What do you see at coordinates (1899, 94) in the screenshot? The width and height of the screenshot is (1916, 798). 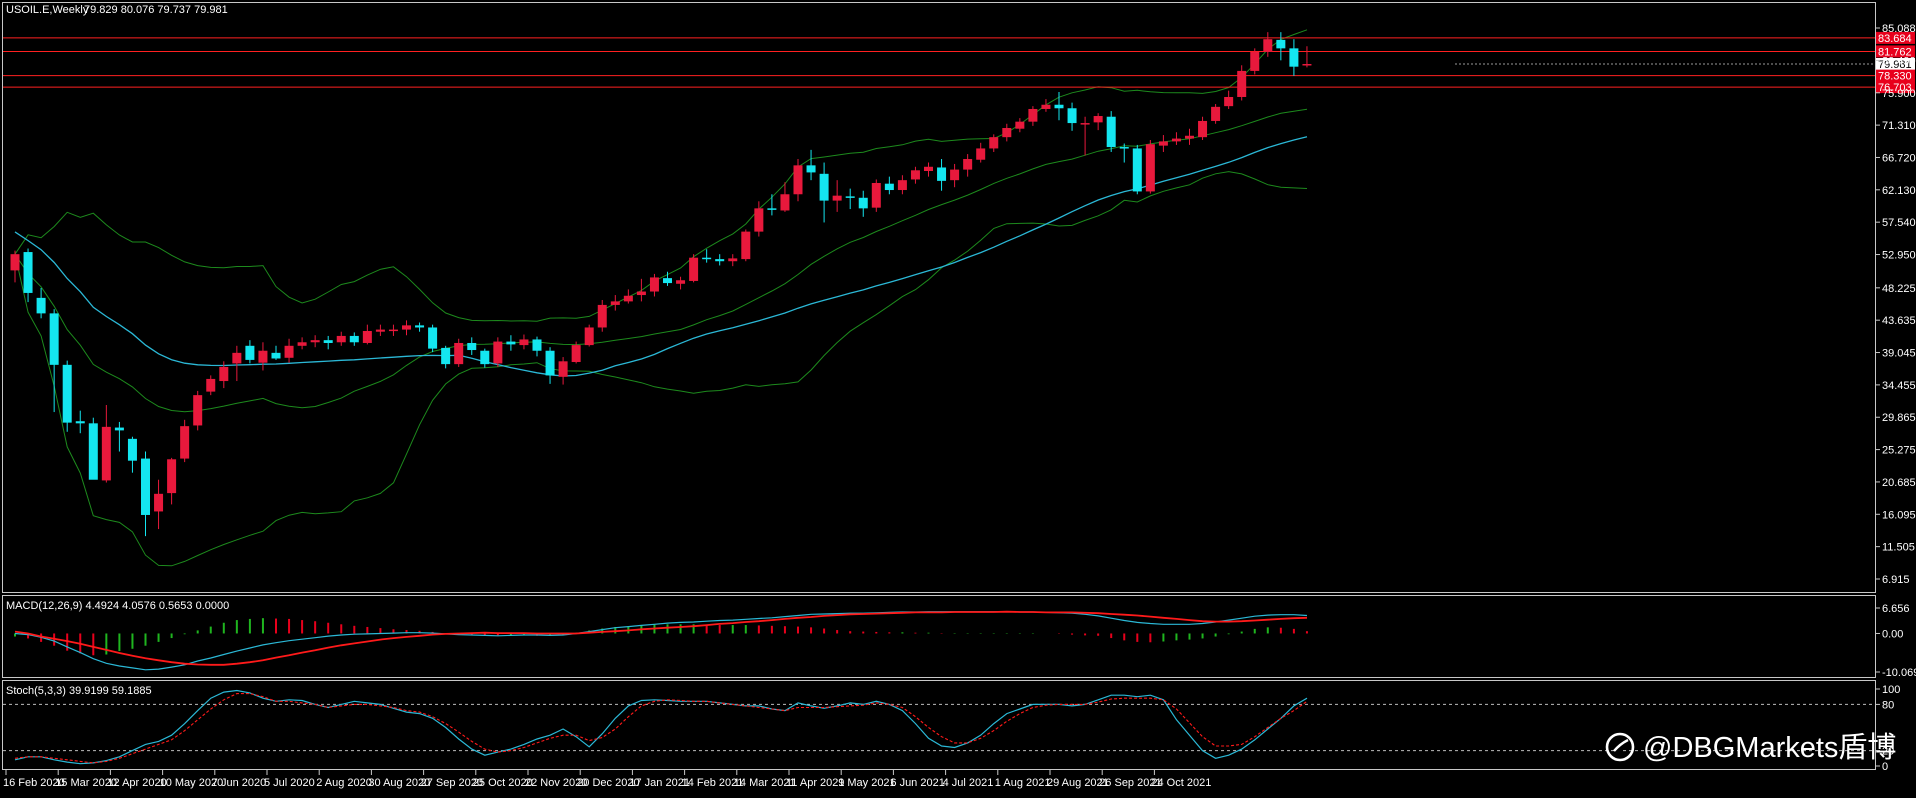 I see `price-tick-label: 75.900` at bounding box center [1899, 94].